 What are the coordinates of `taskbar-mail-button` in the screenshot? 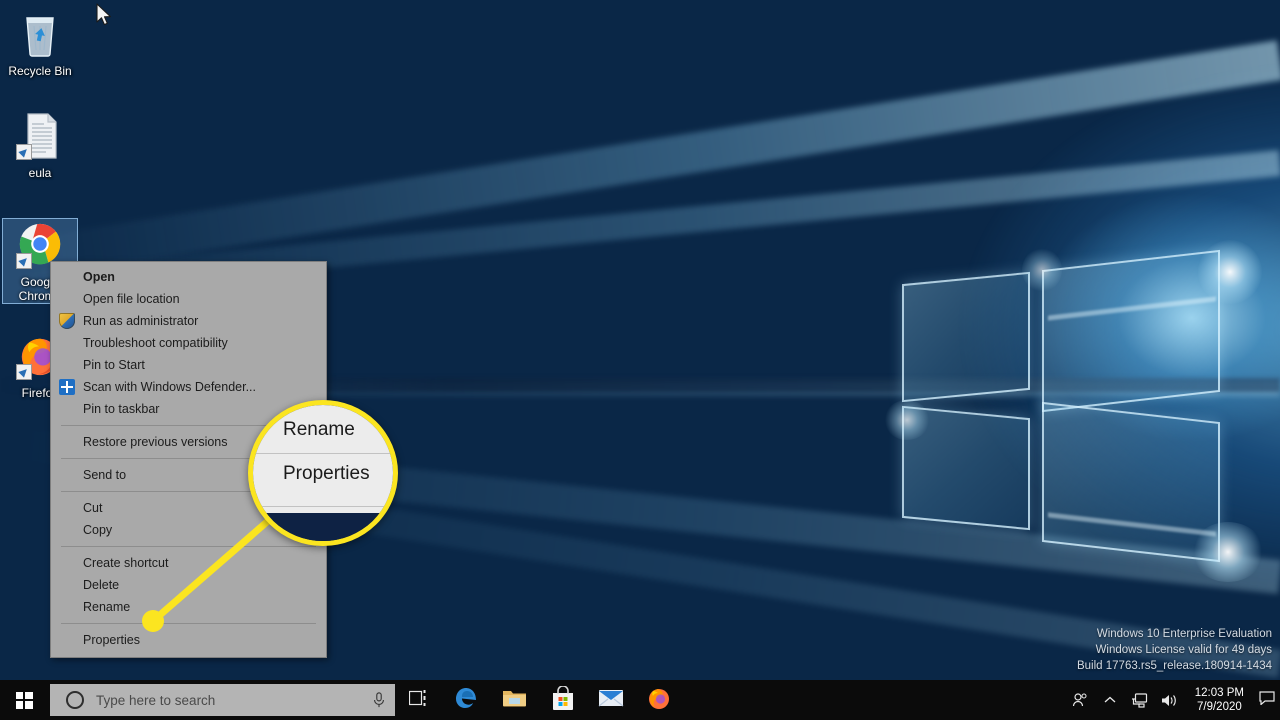 It's located at (611, 700).